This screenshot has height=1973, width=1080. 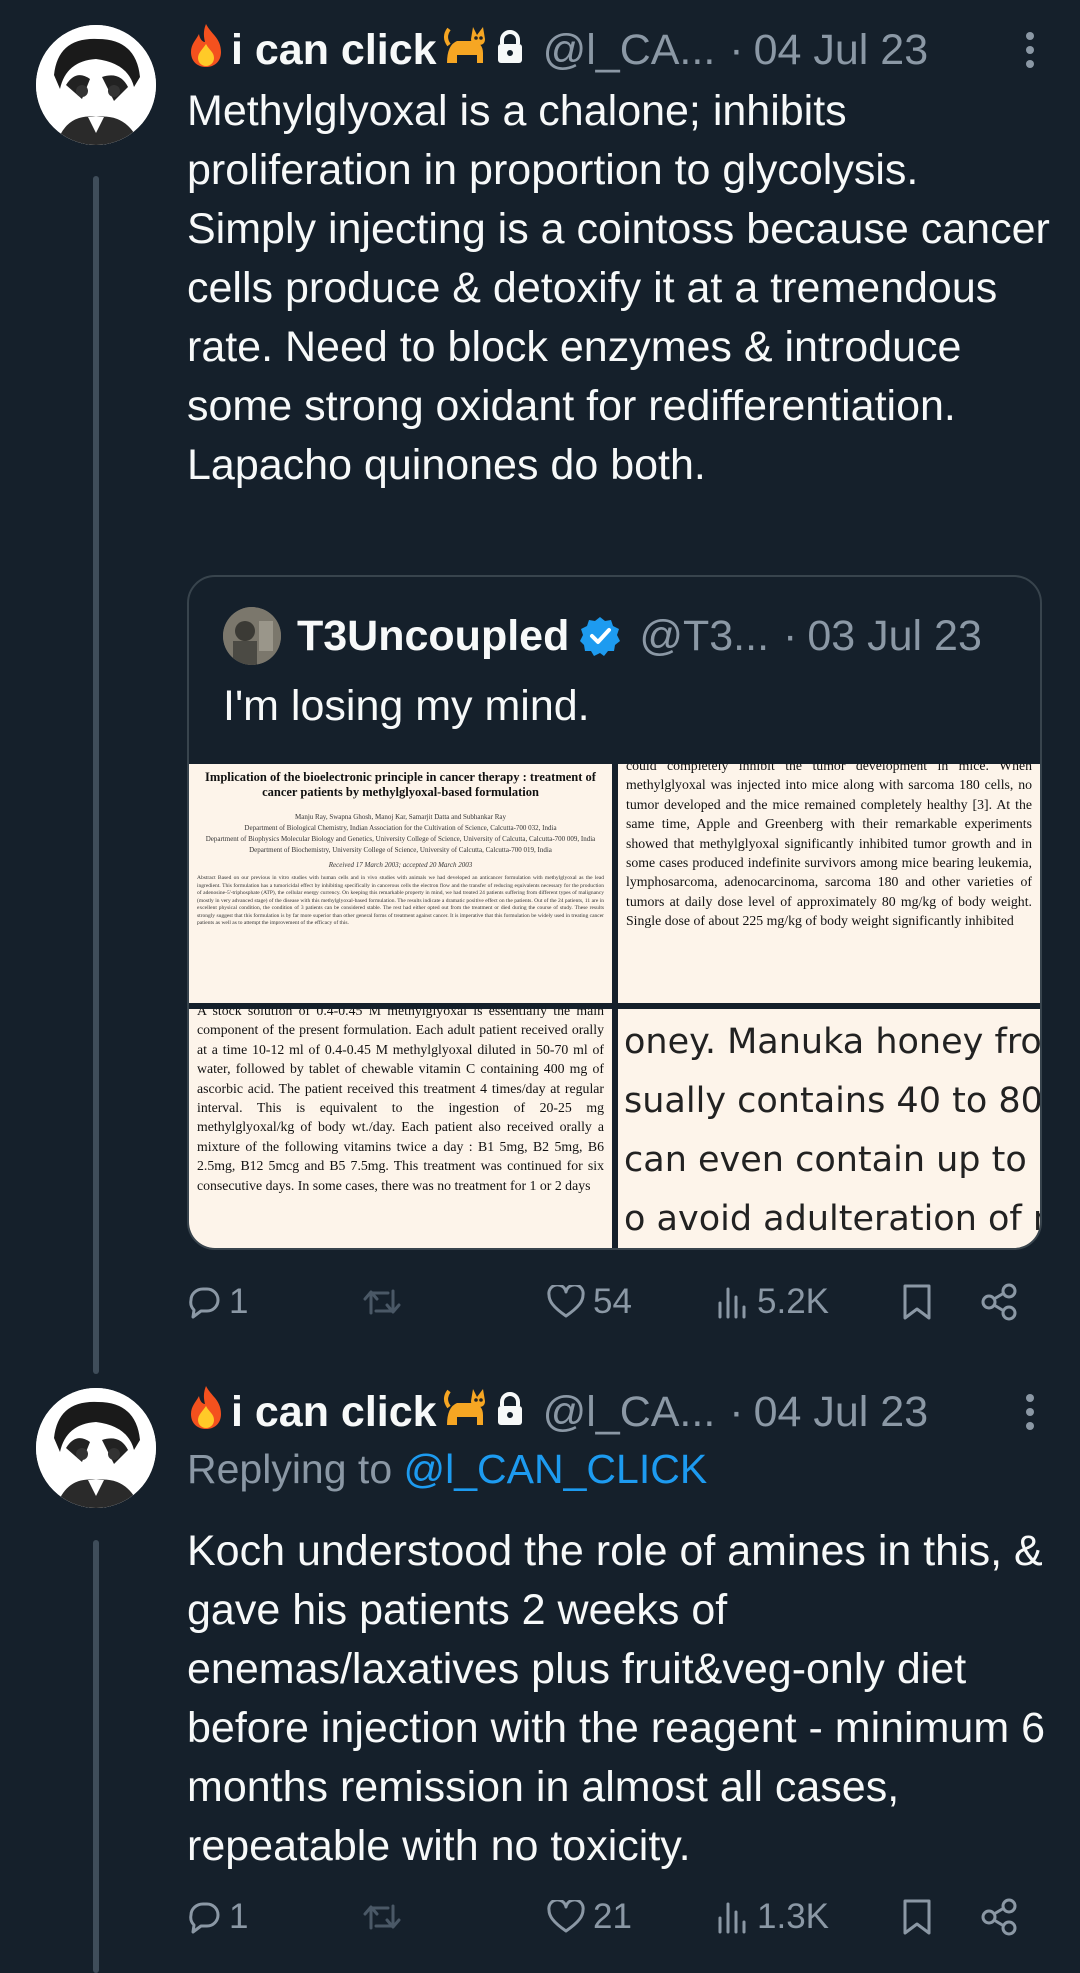 I want to click on view-count: 1.3K, so click(x=793, y=1916).